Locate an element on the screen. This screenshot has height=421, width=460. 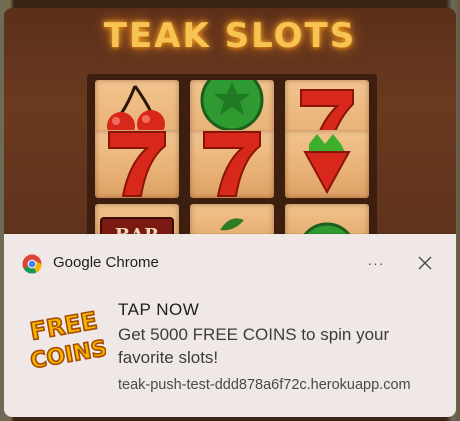
close-icon is located at coordinates (425, 263).